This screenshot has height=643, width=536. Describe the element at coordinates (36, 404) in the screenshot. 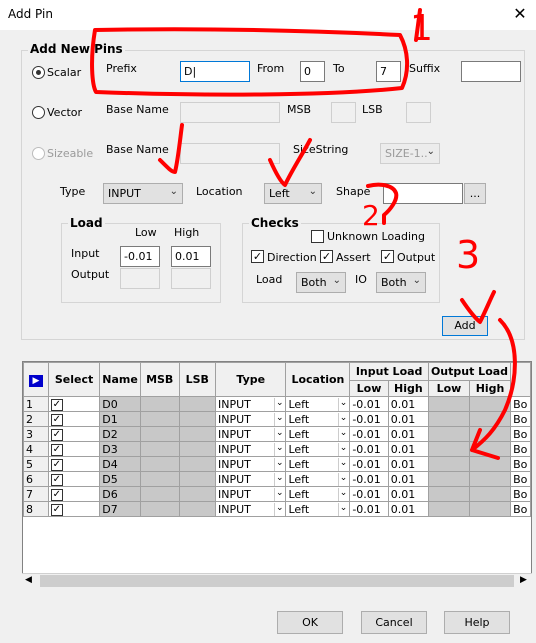

I see `row-number: 1` at that location.